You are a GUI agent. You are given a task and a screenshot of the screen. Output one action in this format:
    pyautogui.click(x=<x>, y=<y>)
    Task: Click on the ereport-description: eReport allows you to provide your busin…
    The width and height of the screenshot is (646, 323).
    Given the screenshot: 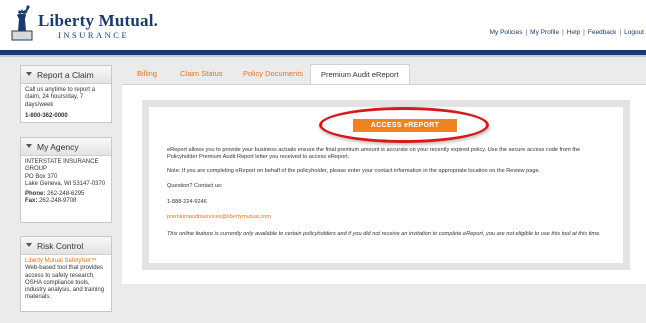 What is the action you would take?
    pyautogui.click(x=374, y=154)
    